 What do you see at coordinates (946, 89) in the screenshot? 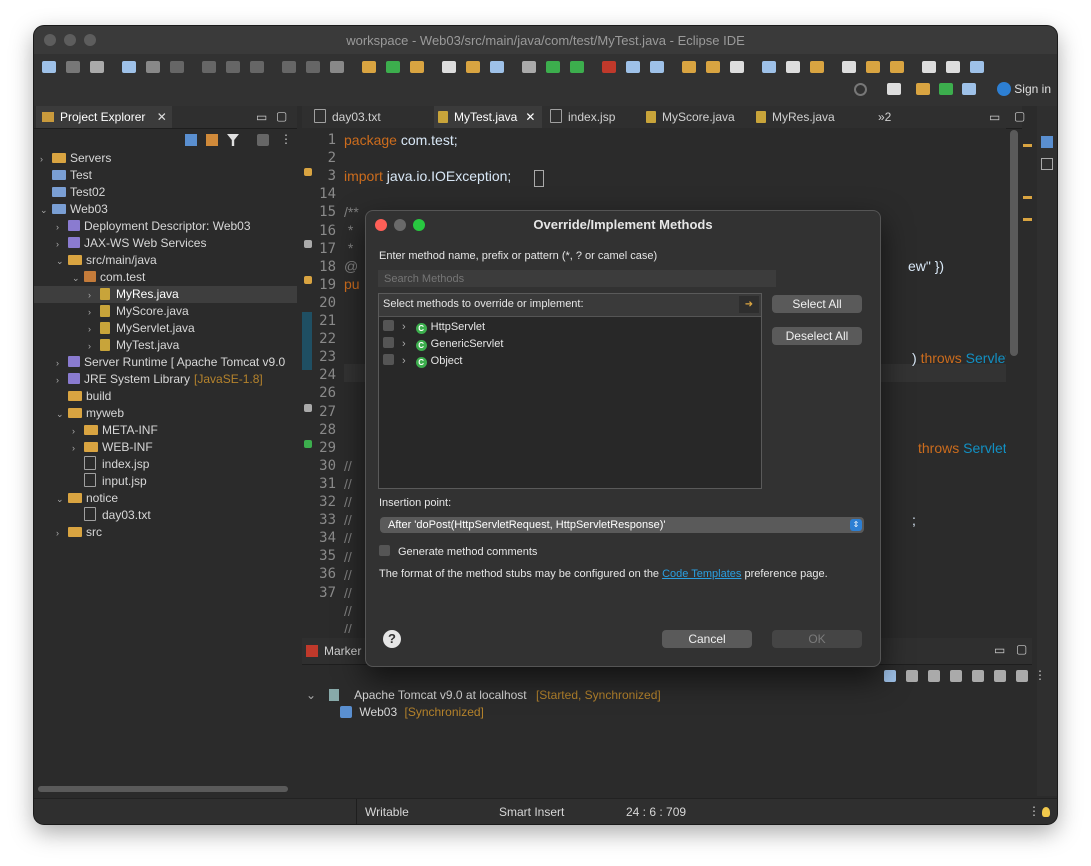
I see `perspective-icon` at bounding box center [946, 89].